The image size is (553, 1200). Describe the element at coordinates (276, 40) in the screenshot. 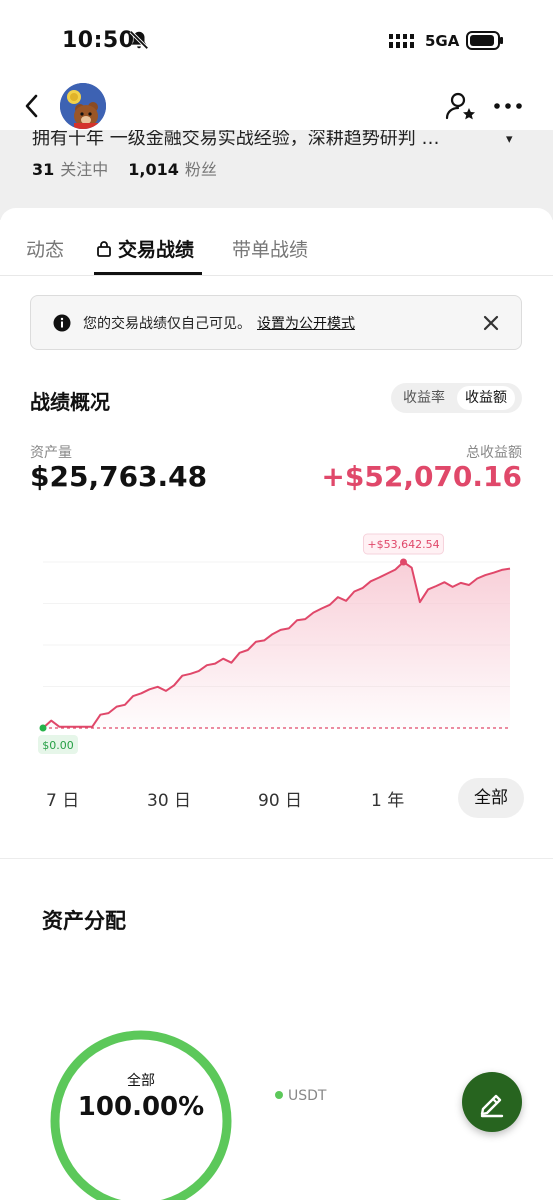

I see `status-bar: 10:50 5GA` at that location.